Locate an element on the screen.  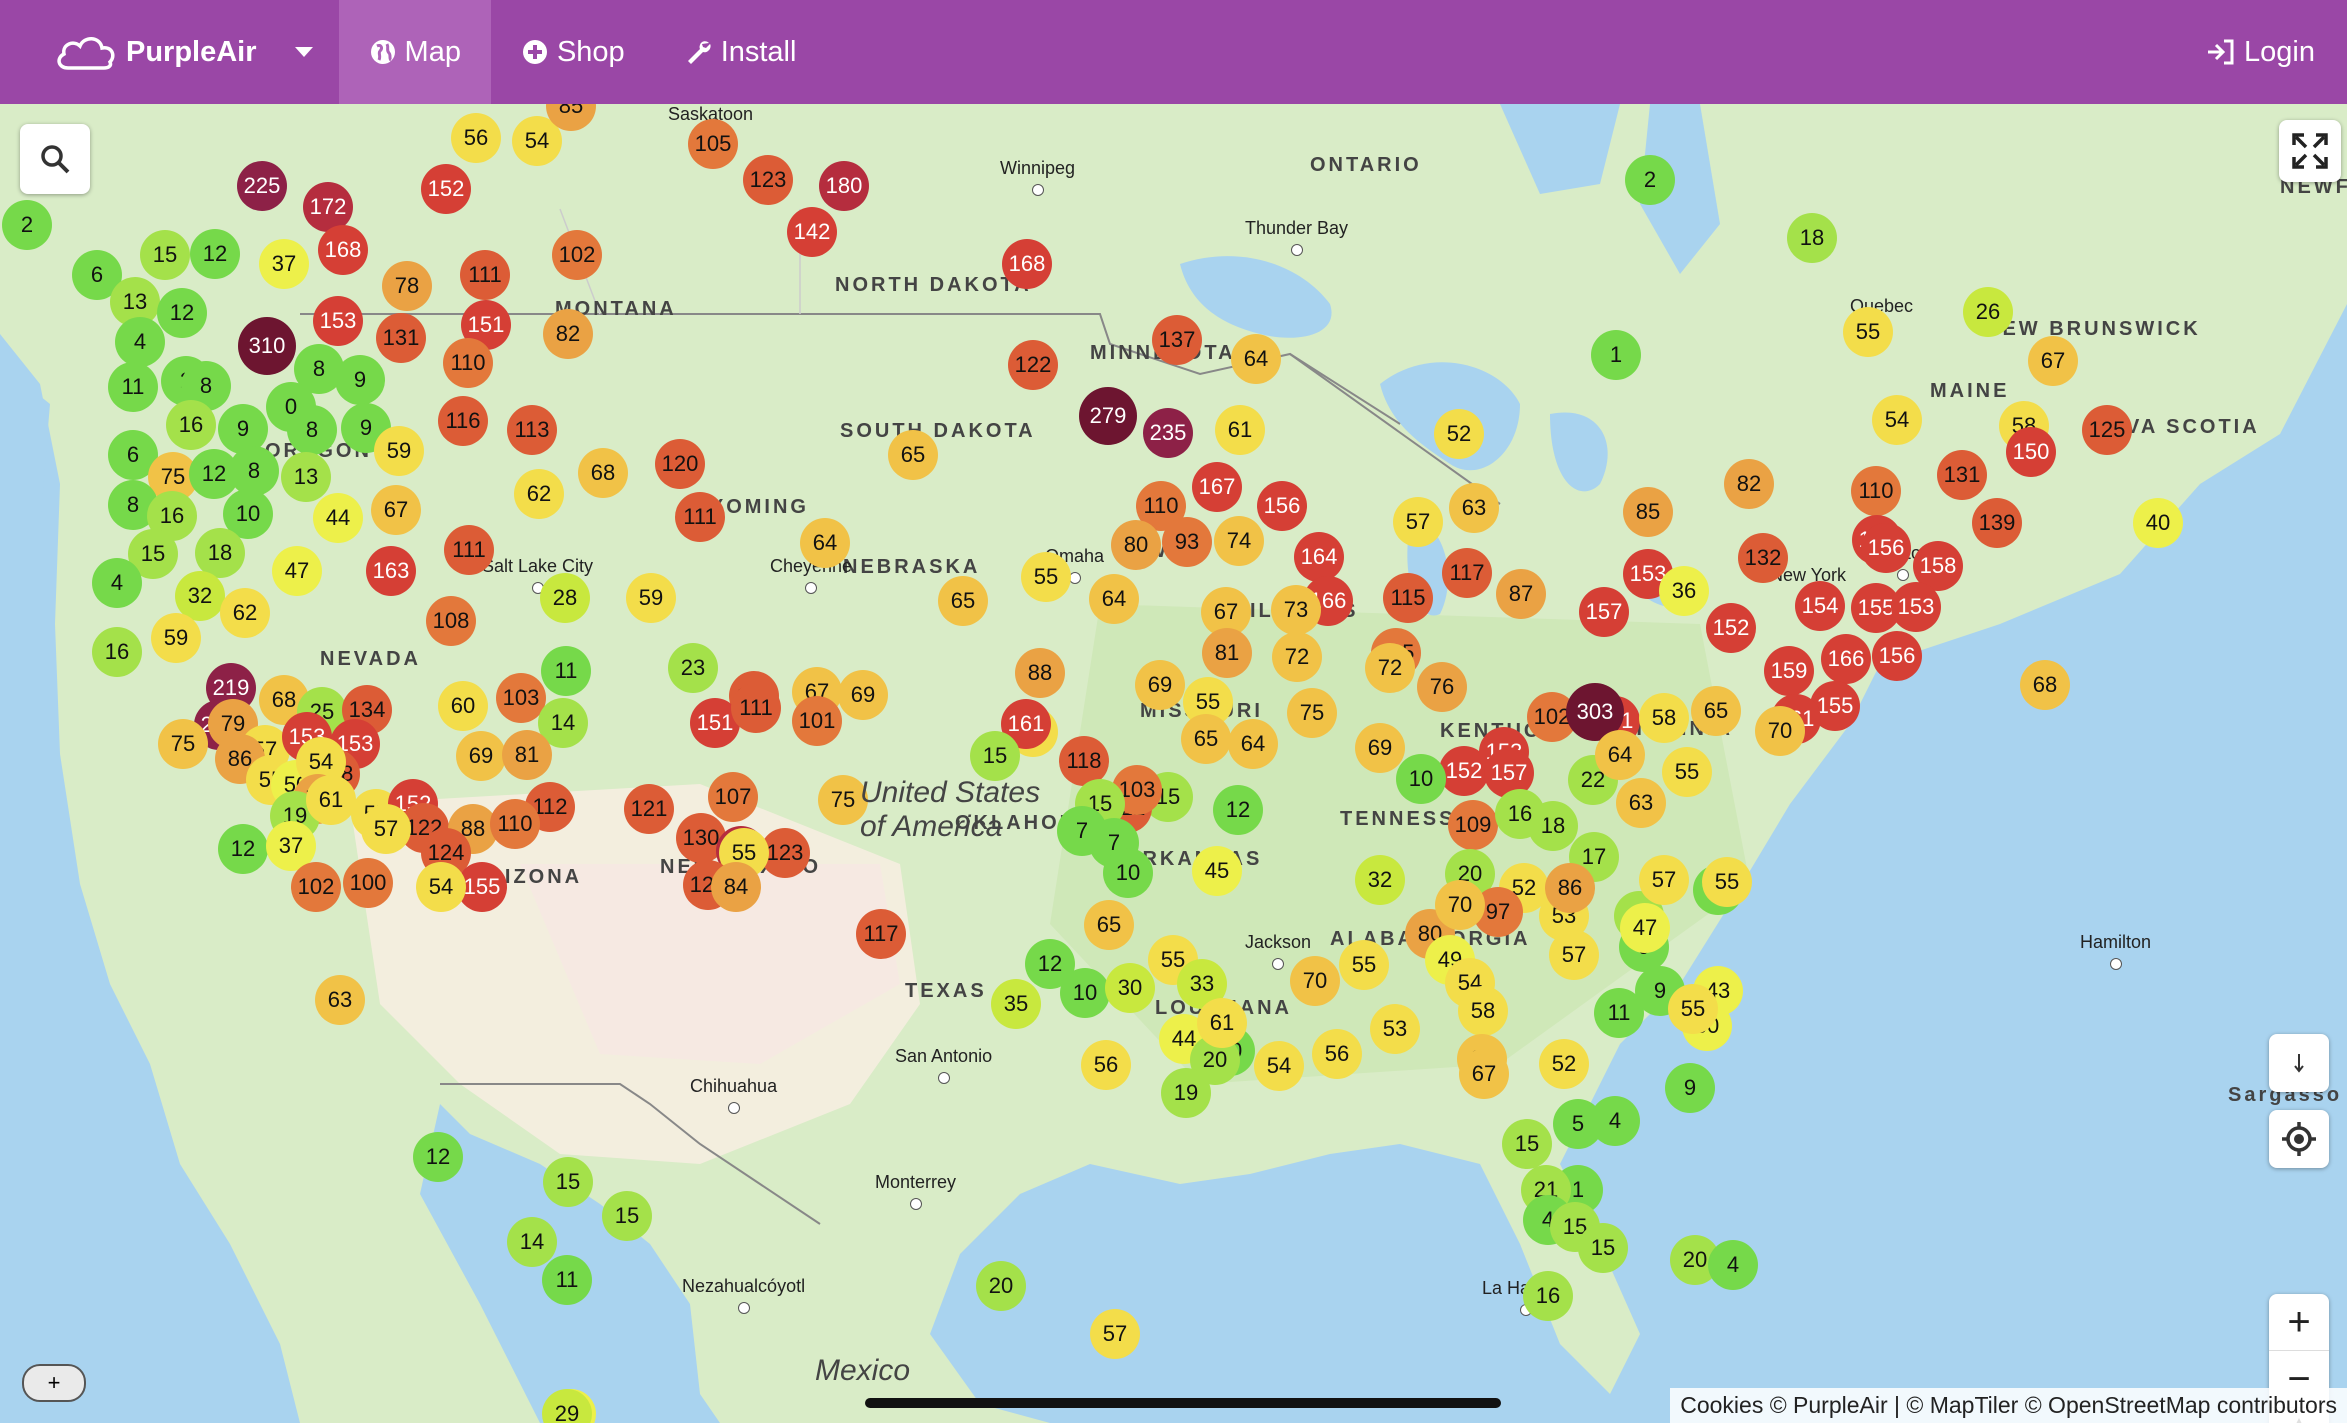
nav-map: Map is located at coordinates (414, 52).